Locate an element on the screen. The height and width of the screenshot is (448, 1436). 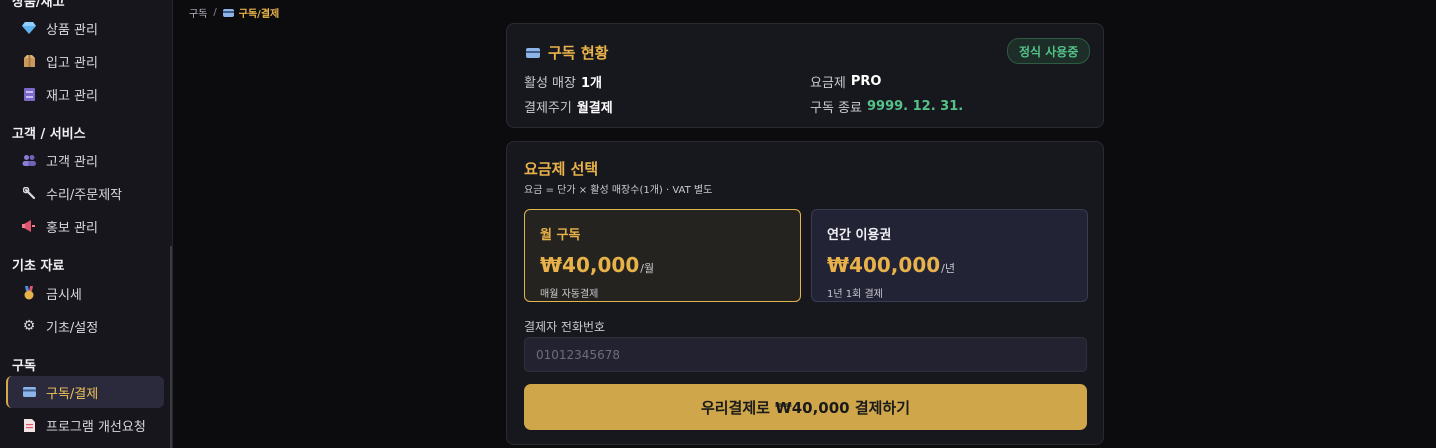
sidebar-item-promotion: 홍보 관리 is located at coordinates (85, 226).